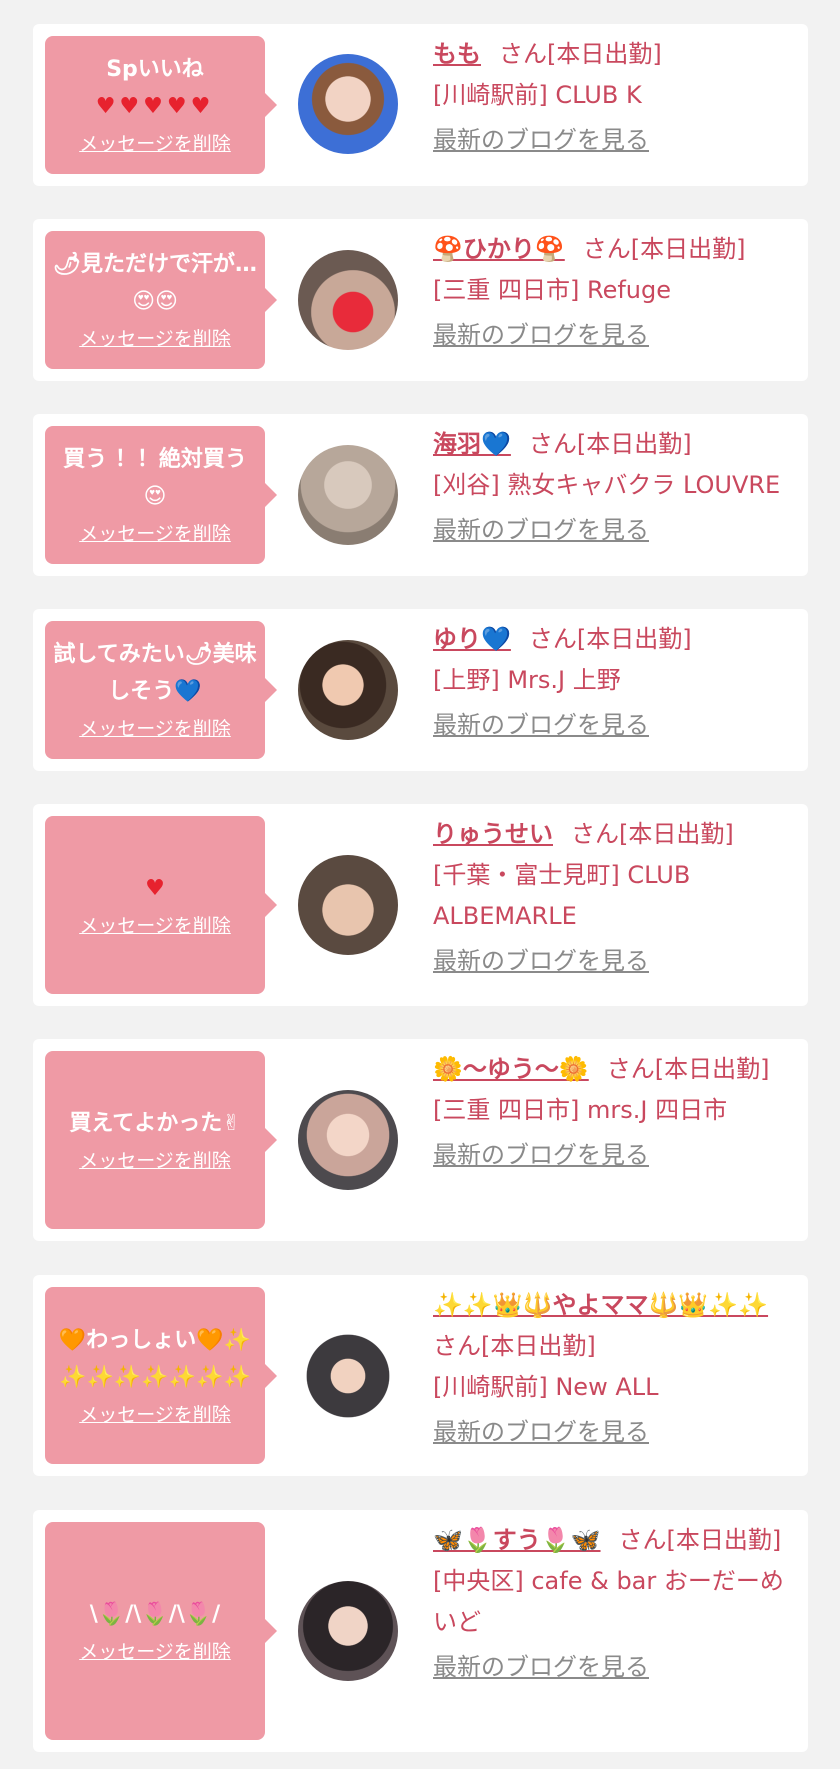 Image resolution: width=840 pixels, height=1769 pixels. I want to click on hearts-text: ♥♥♥♥♥, so click(155, 106).